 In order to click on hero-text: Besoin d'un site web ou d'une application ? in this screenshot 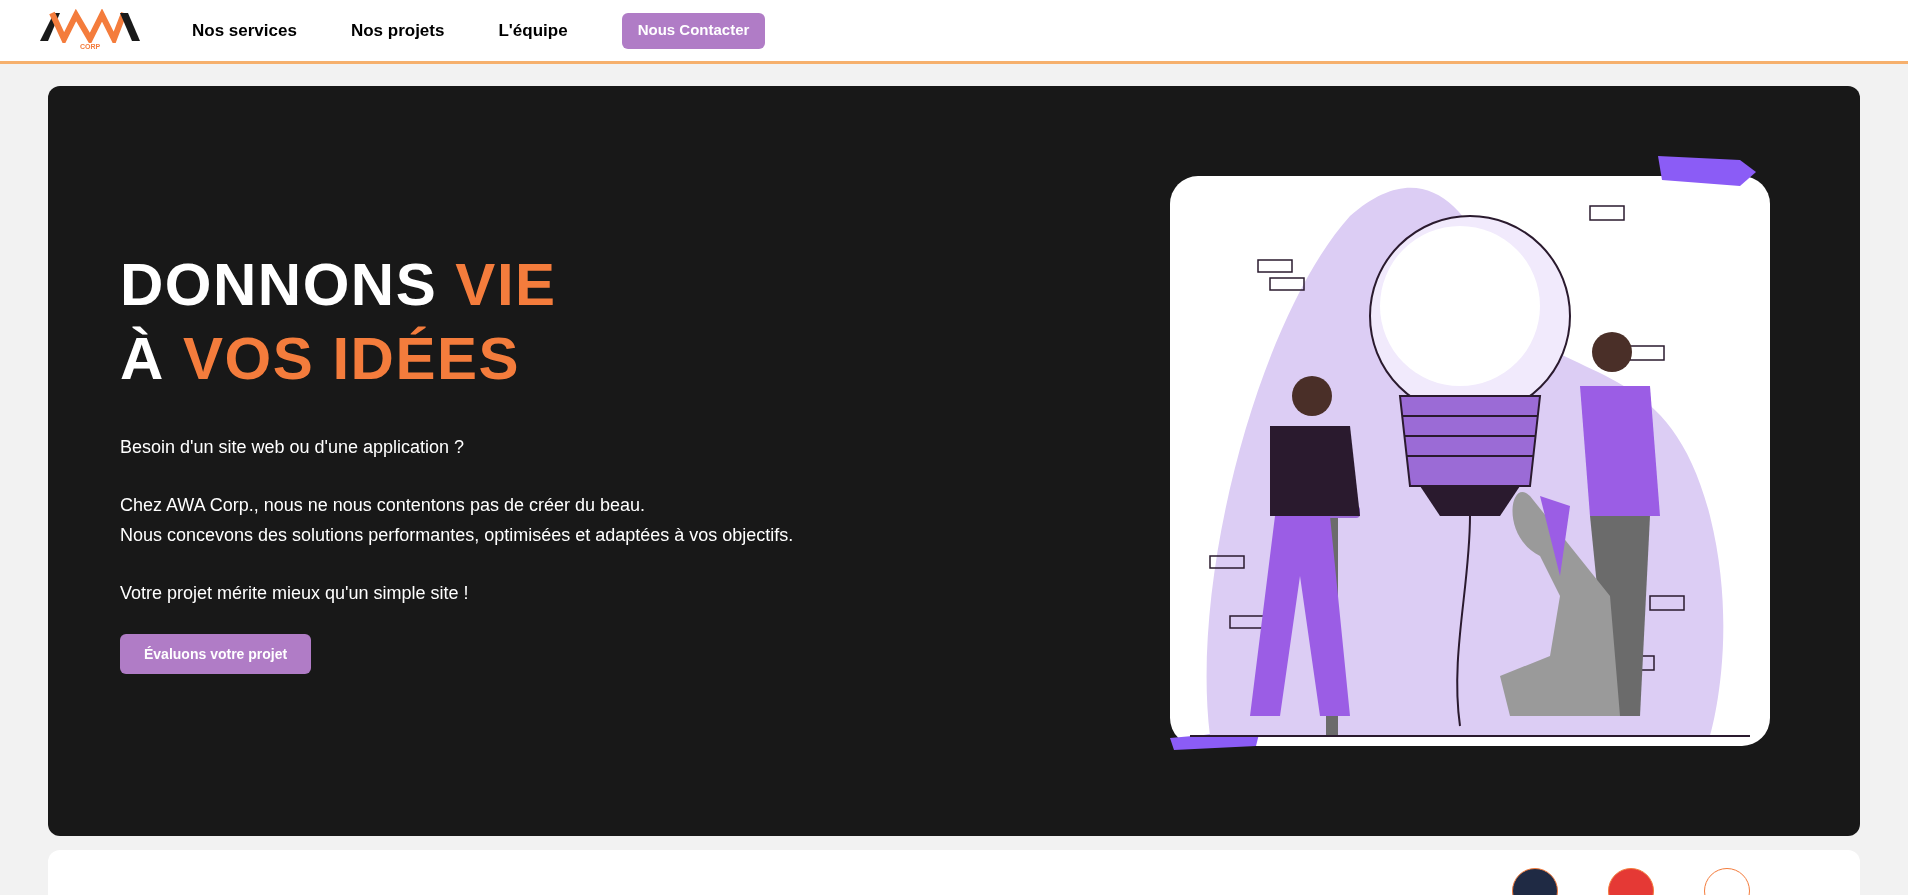, I will do `click(293, 447)`.